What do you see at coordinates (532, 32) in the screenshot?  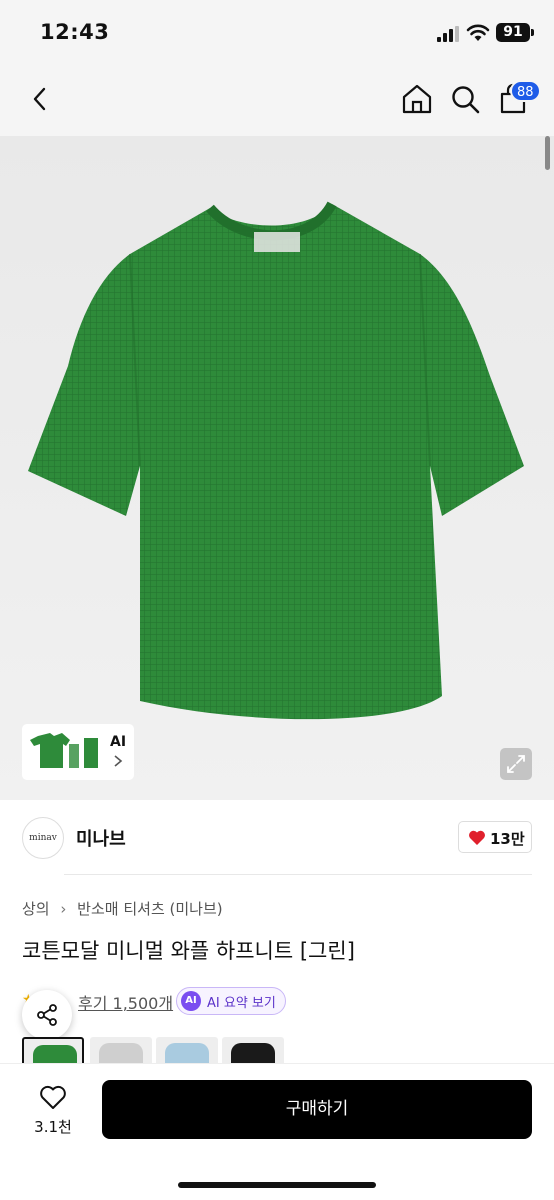 I see `battery-cap` at bounding box center [532, 32].